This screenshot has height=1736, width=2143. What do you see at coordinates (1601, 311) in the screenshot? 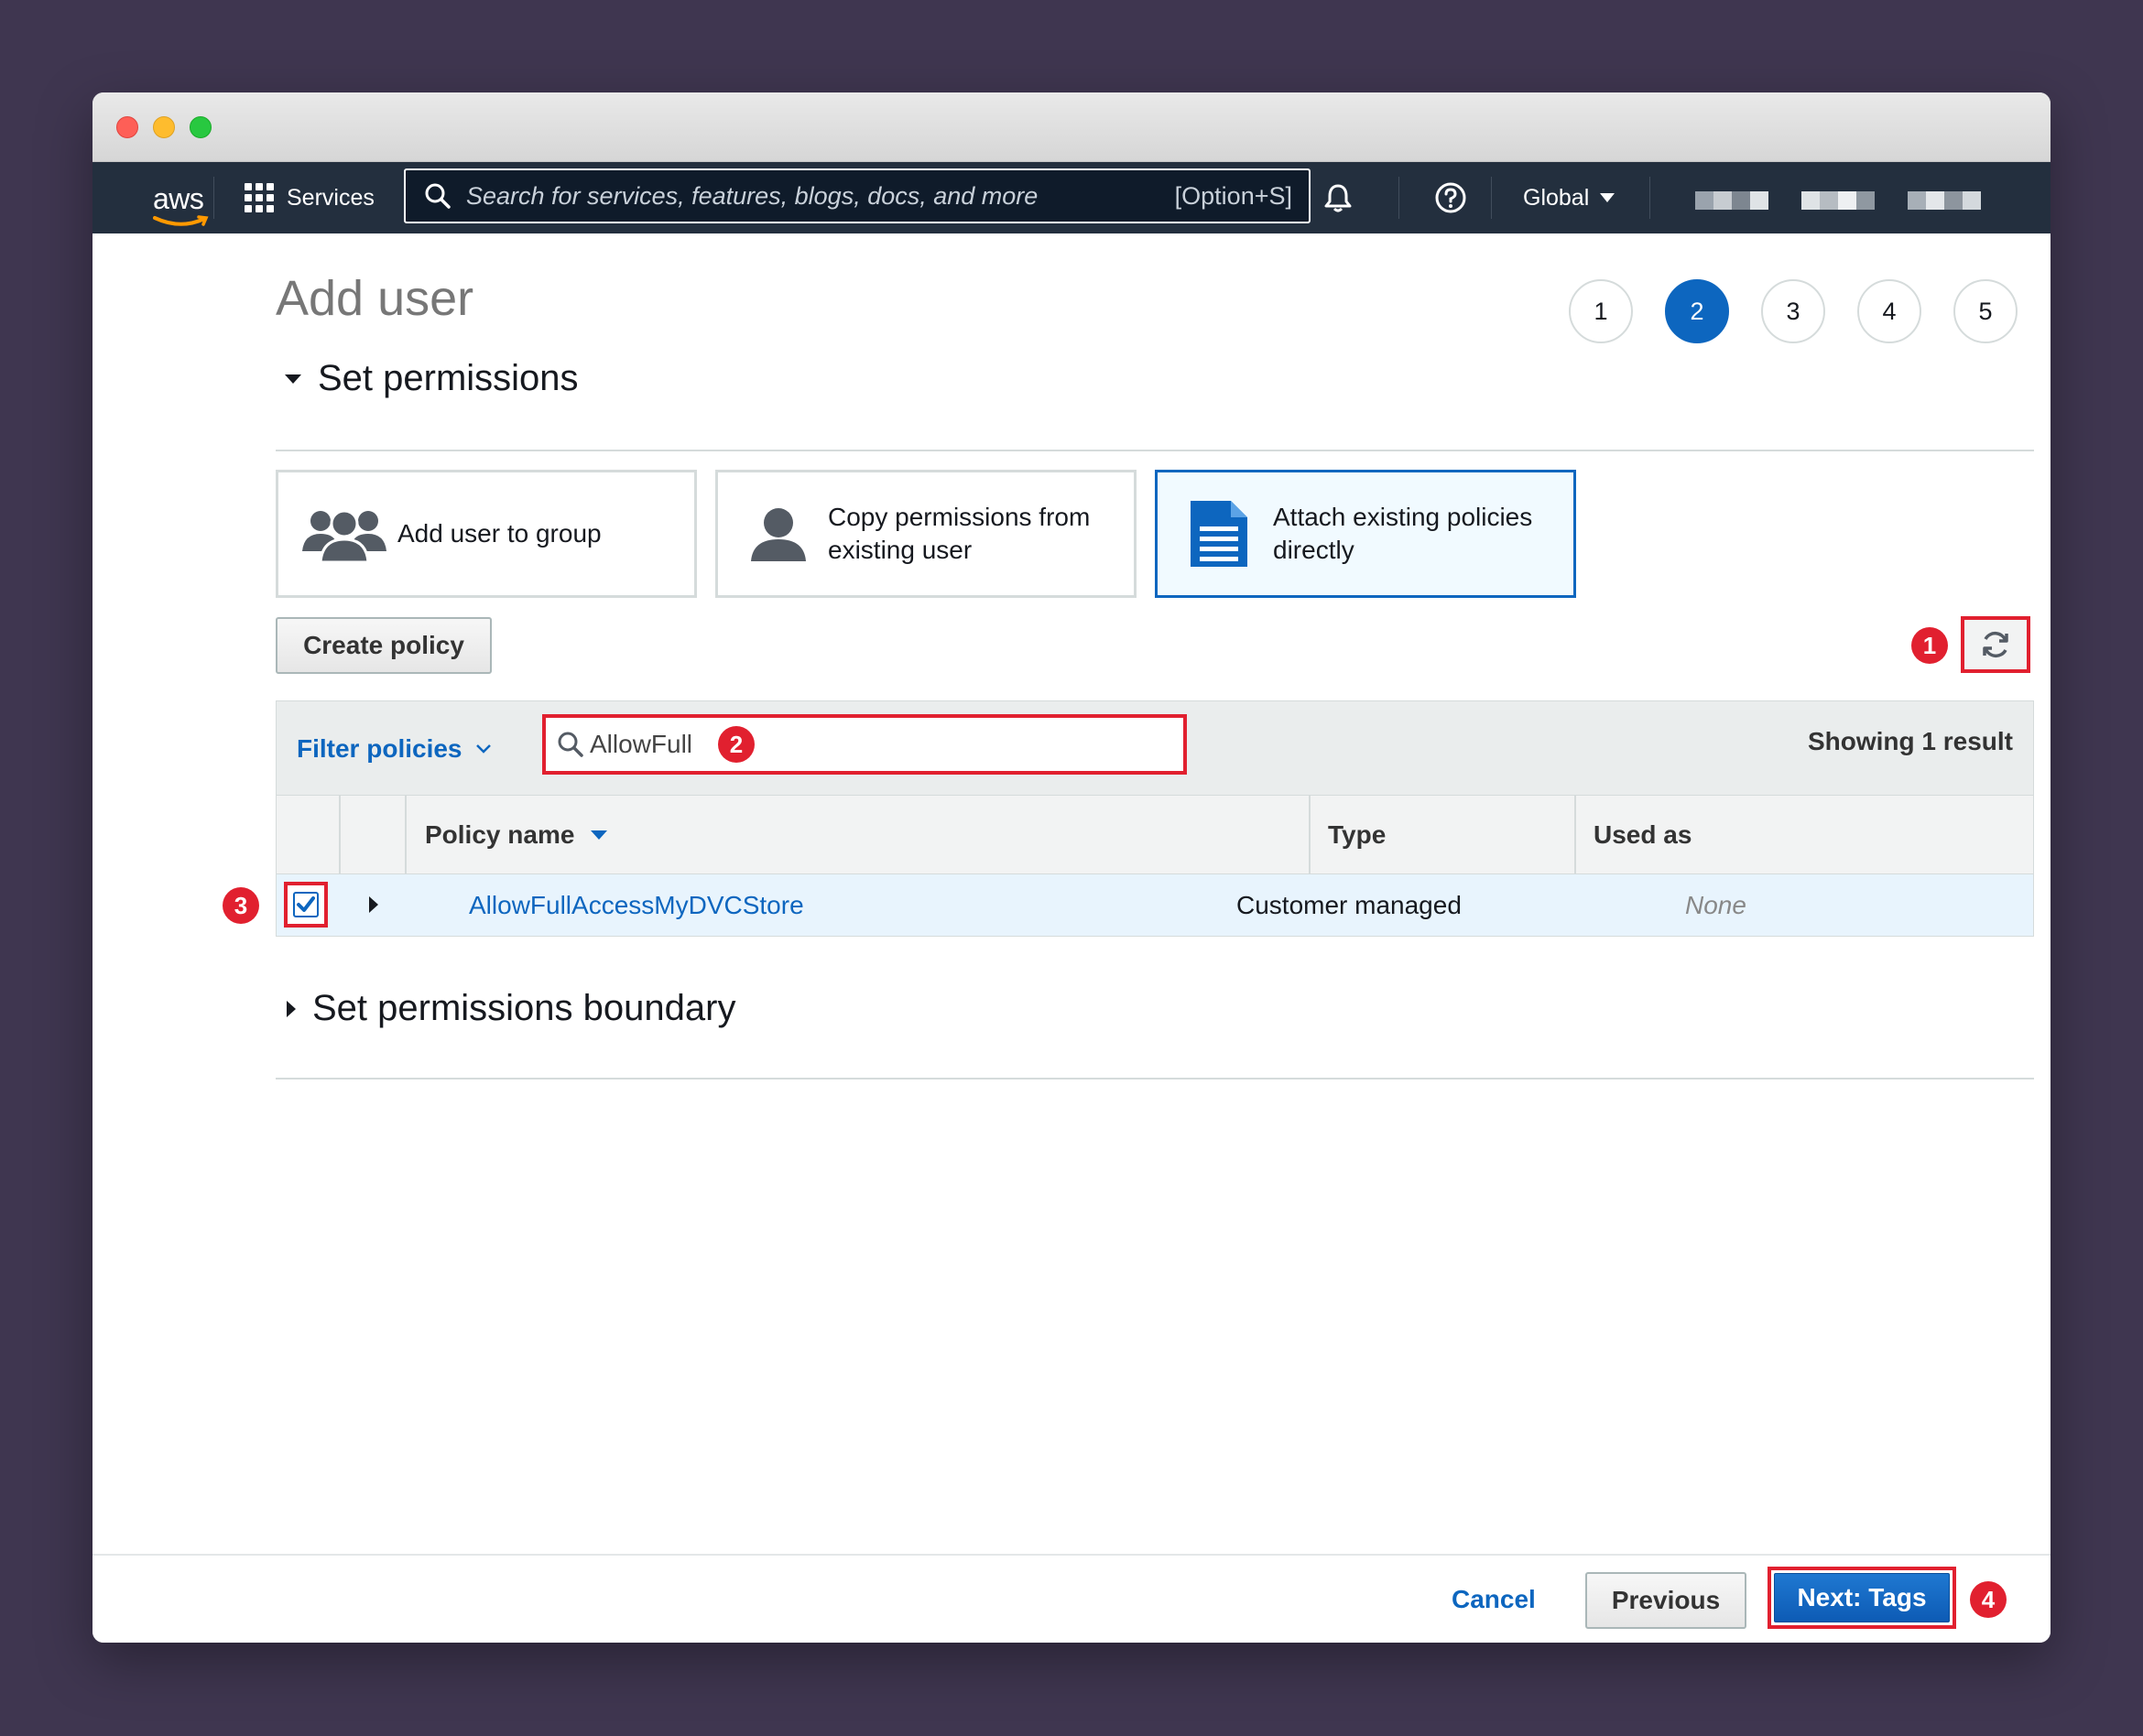
I see `wizard-step: 1` at bounding box center [1601, 311].